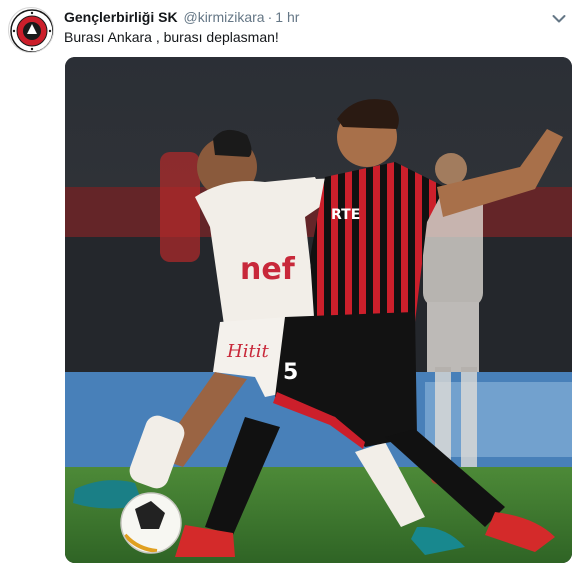 Image resolution: width=580 pixels, height=574 pixels. I want to click on author-avatar, so click(31, 30).